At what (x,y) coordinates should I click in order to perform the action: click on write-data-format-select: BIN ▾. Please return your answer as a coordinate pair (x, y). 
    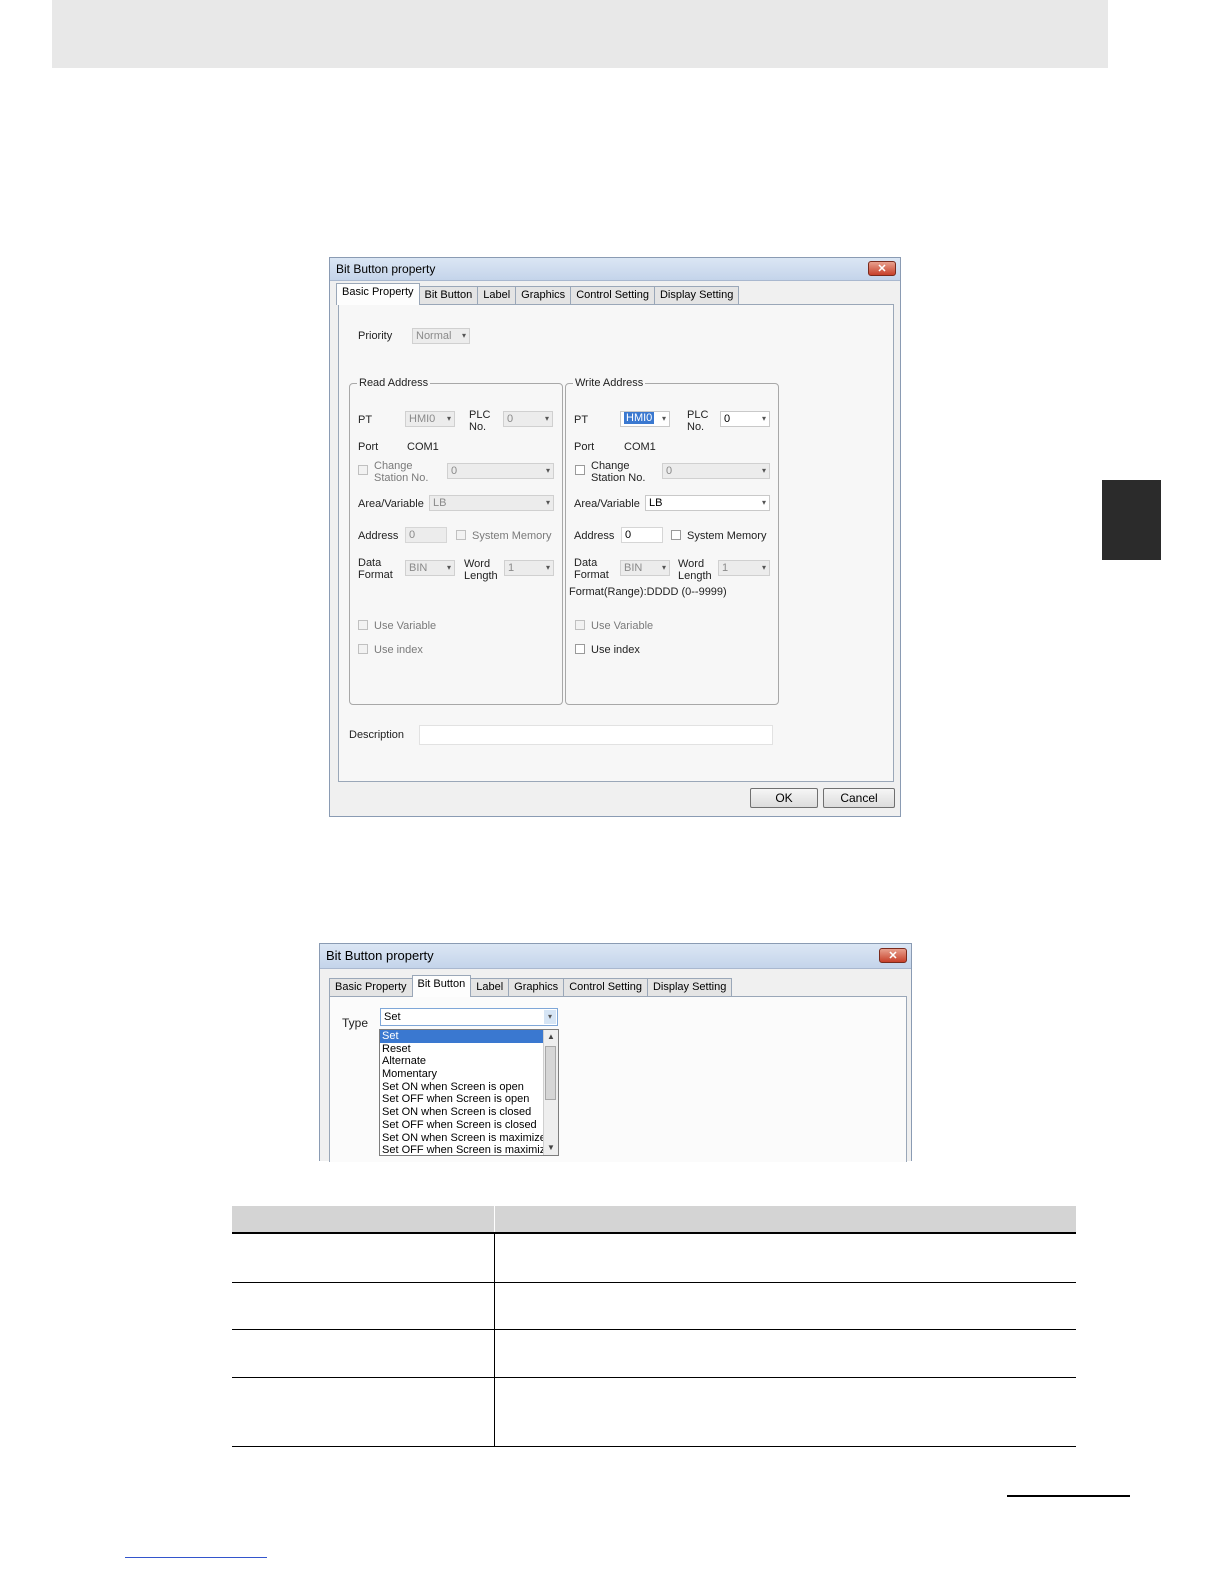
    Looking at the image, I should click on (645, 568).